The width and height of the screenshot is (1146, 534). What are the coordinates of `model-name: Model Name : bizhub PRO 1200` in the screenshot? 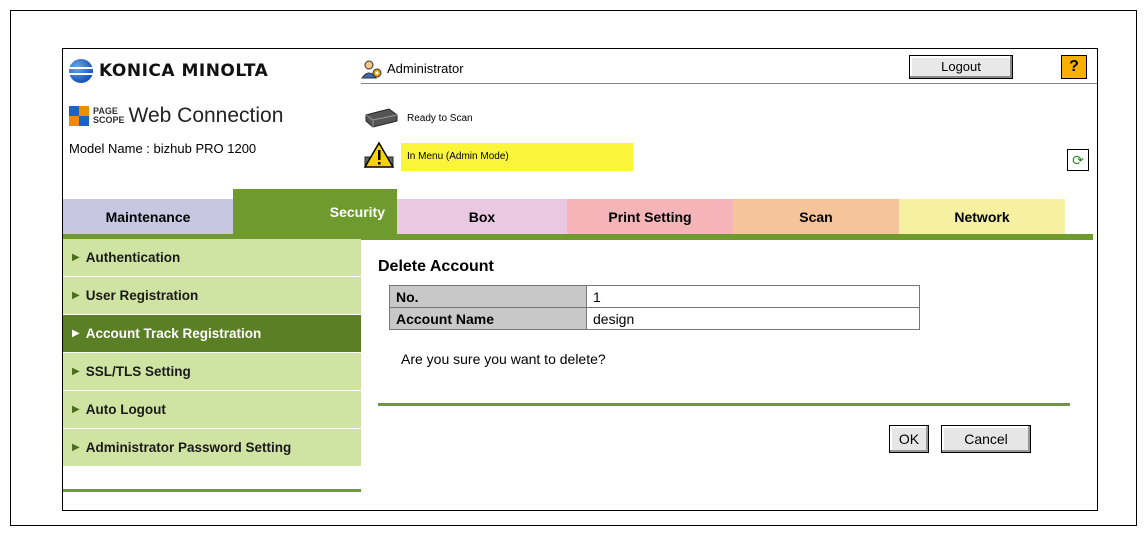 It's located at (163, 148).